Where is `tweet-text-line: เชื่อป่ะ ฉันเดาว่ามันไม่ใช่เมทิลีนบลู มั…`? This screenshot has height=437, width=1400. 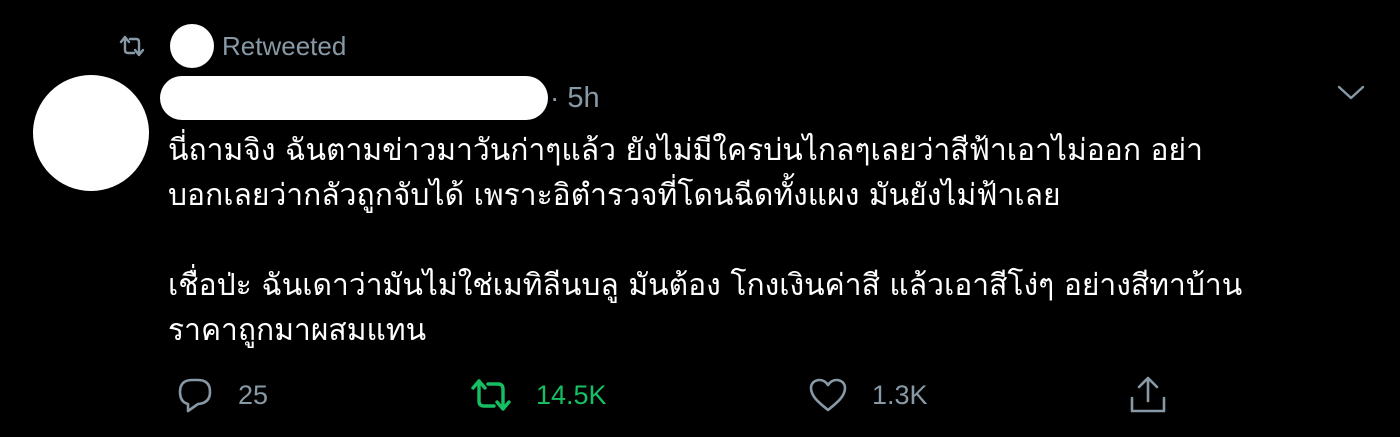
tweet-text-line: เชื่อป่ะ ฉันเดาว่ามันไม่ใช่เมทิลีนบลู มั… is located at coordinates (705, 285).